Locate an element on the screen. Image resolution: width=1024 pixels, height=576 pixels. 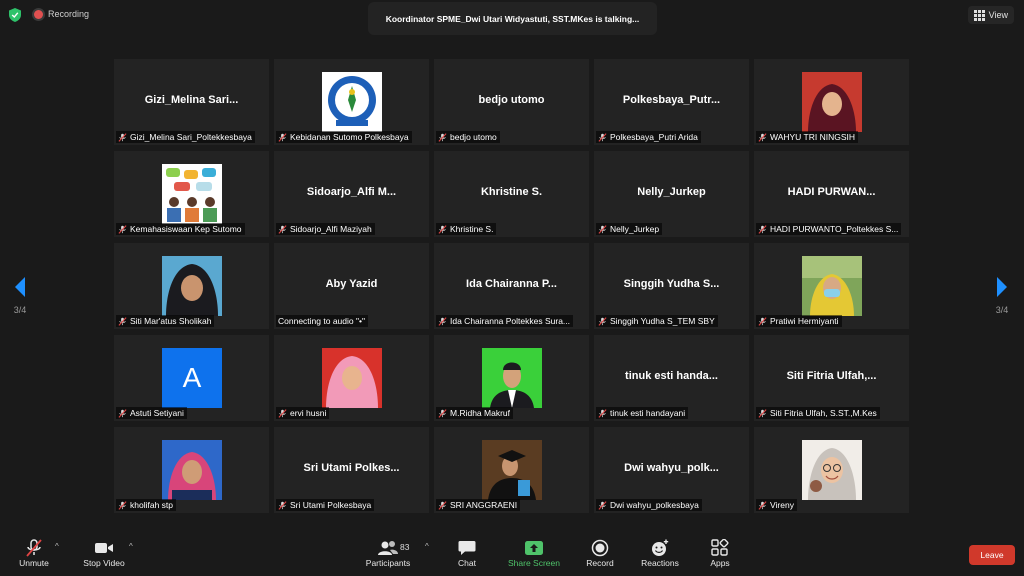
participant-tile: Siti Mar'atus Sholikah is located at coordinates (191, 286).